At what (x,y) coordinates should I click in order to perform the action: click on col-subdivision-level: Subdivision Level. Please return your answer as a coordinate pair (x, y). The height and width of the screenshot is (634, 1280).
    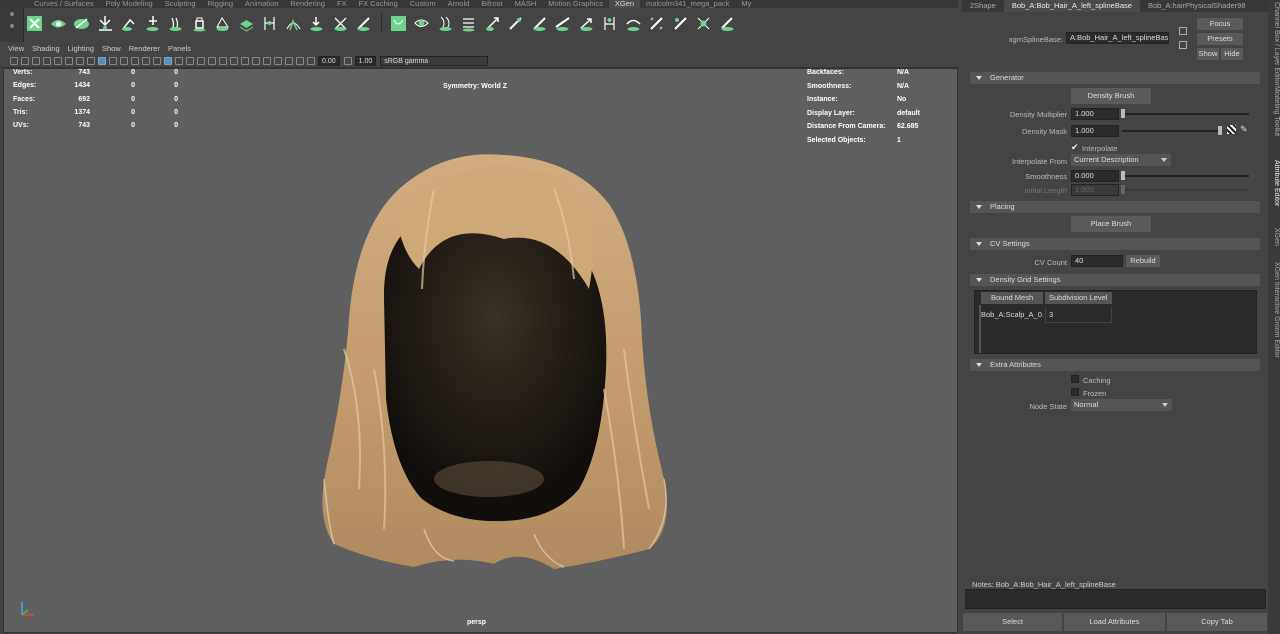
    Looking at the image, I should click on (1078, 298).